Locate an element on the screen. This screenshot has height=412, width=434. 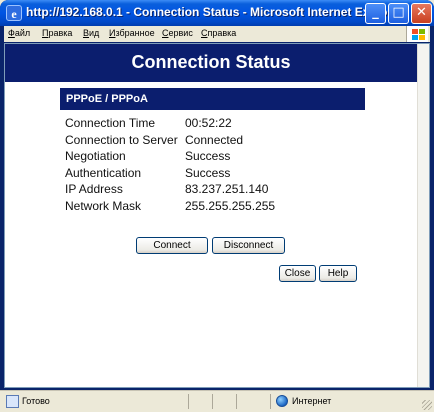
row-value: 255.255.255.255 is located at coordinates (230, 206).